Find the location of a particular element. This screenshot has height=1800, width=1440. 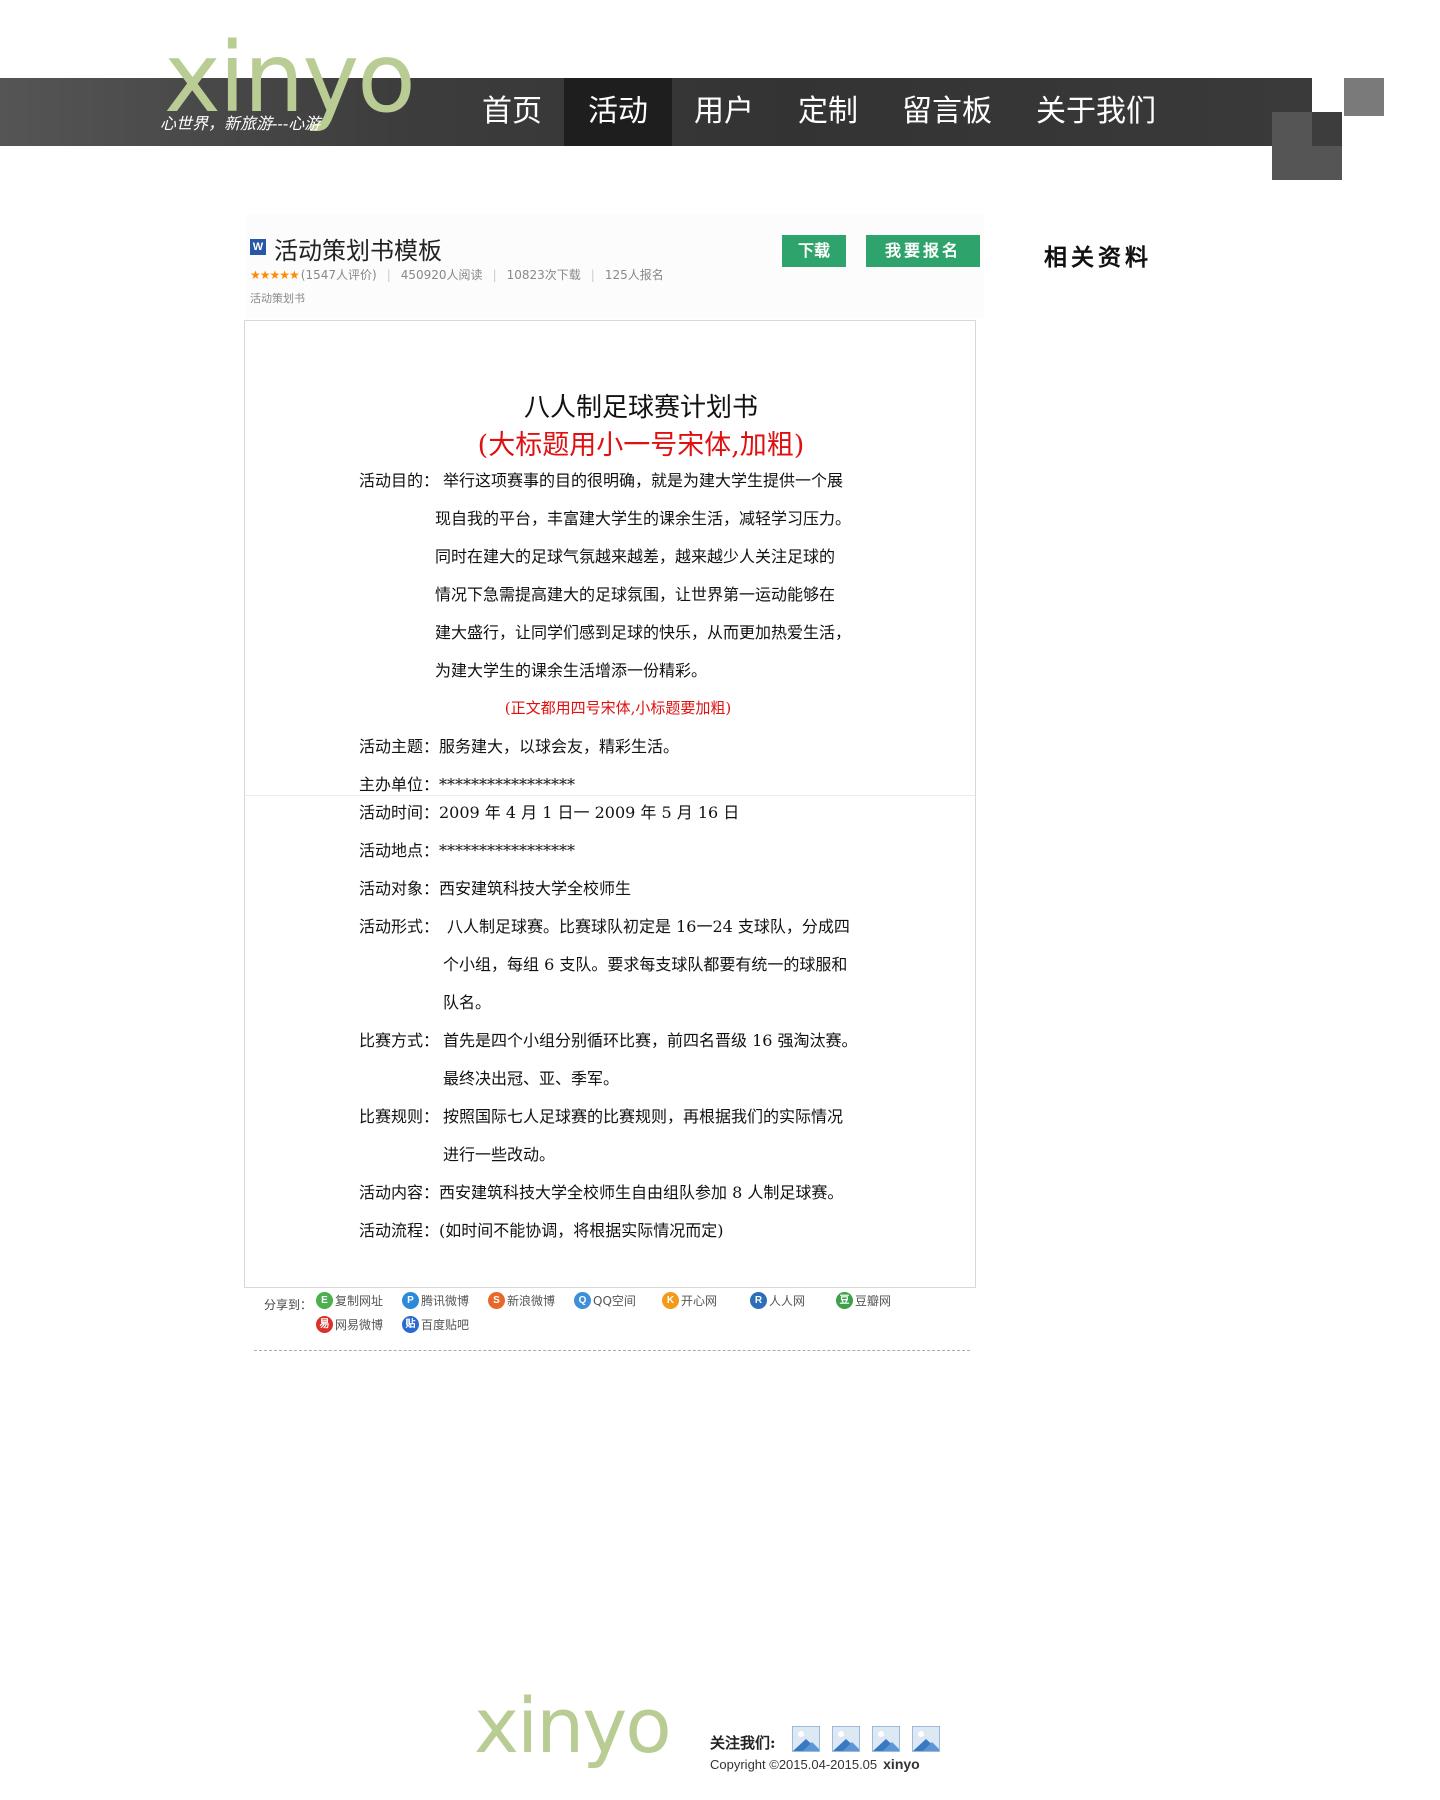

rating-stars-icon: ★★★★★ is located at coordinates (275, 274).